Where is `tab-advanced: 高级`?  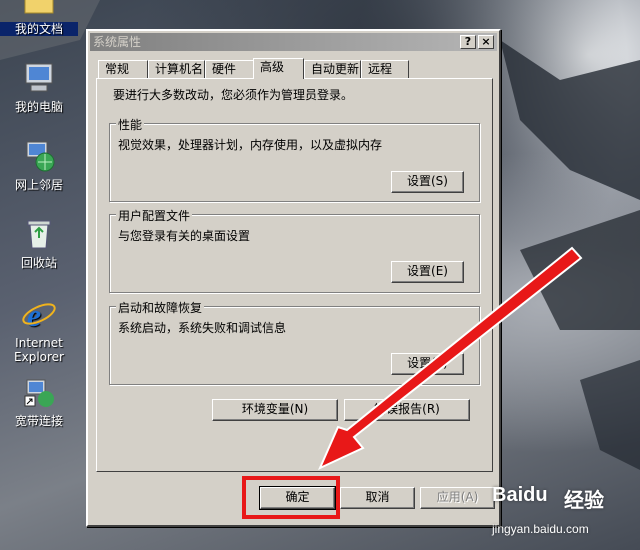
tab-advanced: 高级 is located at coordinates (278, 68).